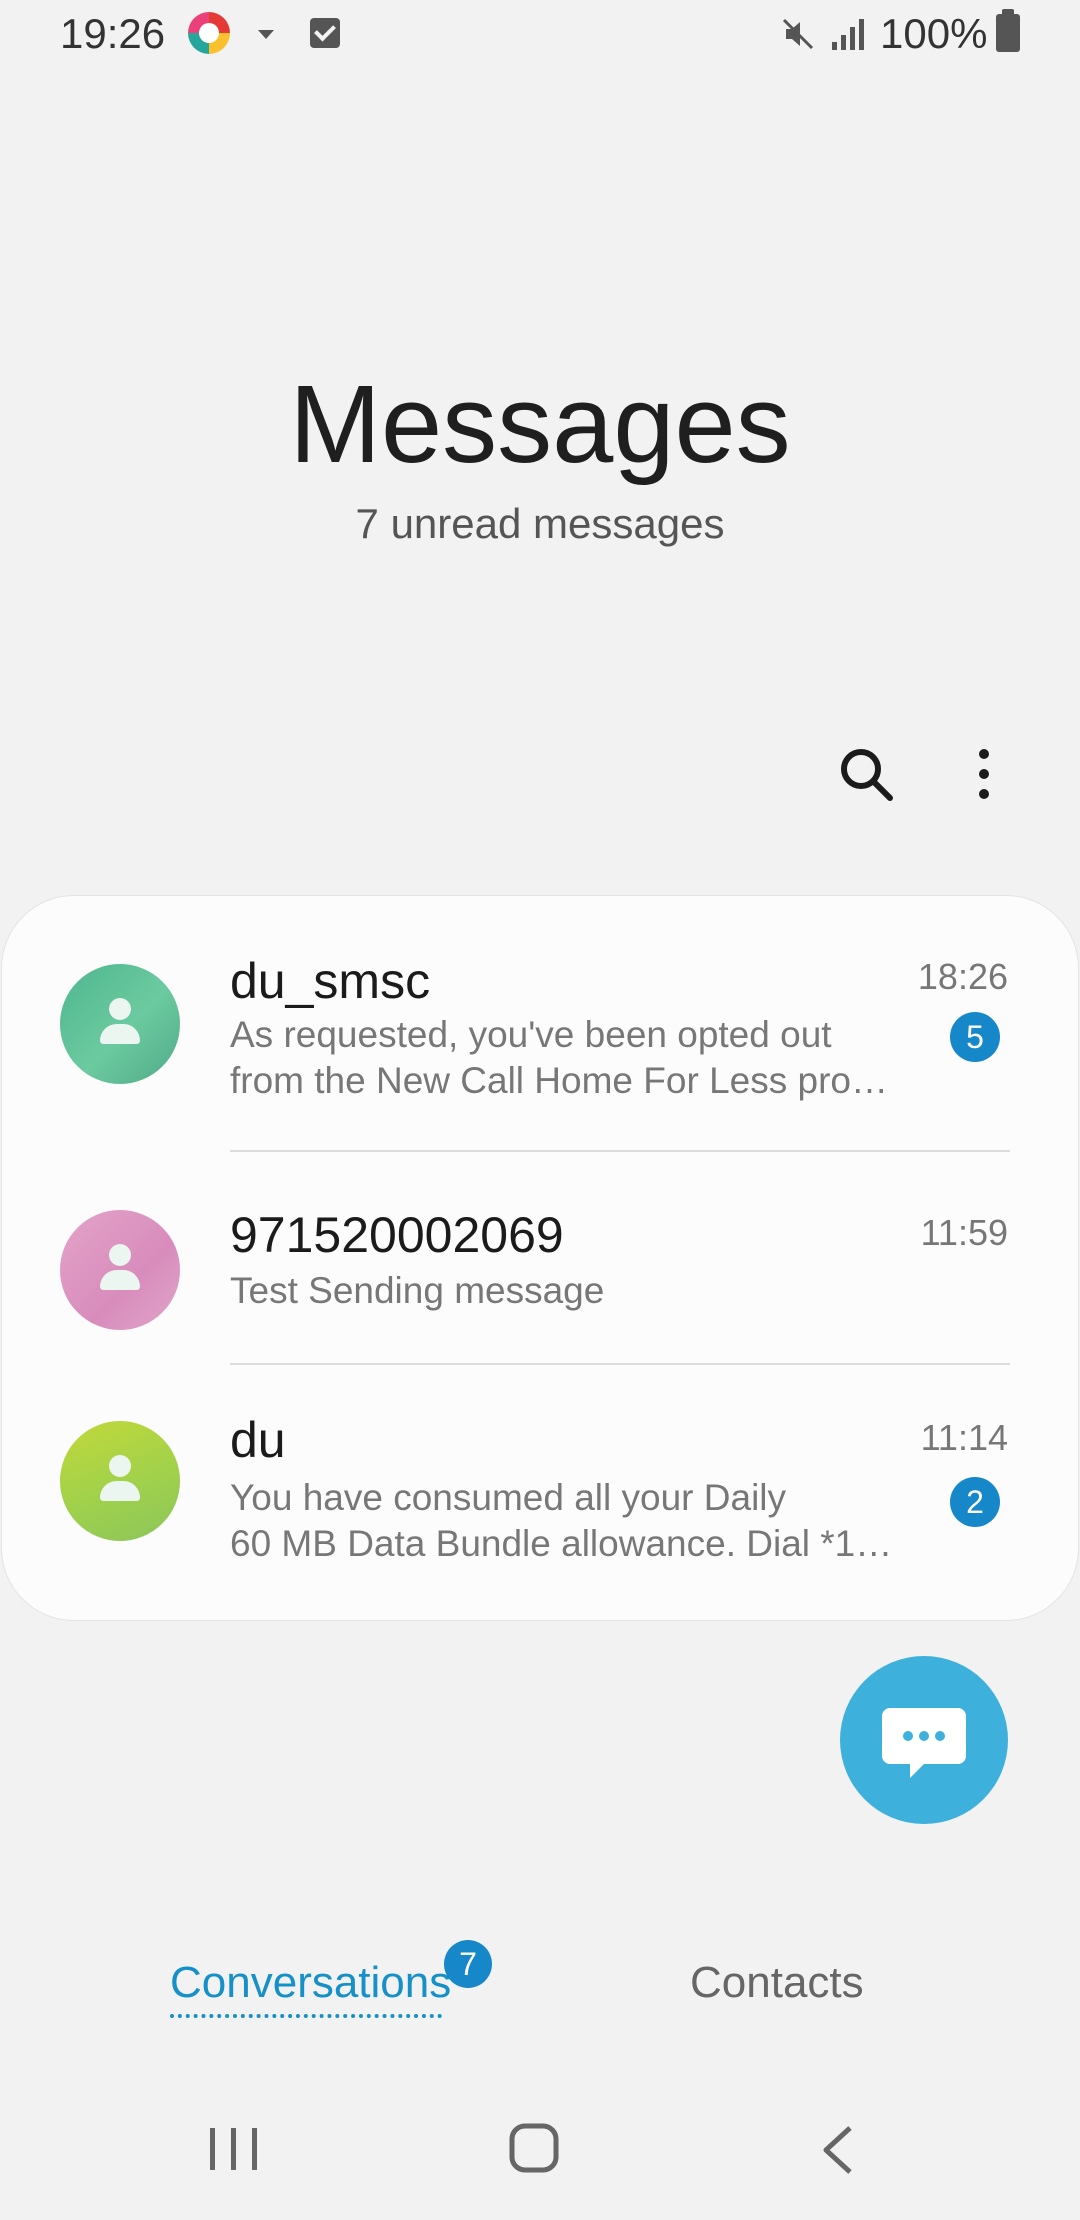 The image size is (1080, 2220). Describe the element at coordinates (964, 1232) in the screenshot. I see `conversation-time: 11:59` at that location.